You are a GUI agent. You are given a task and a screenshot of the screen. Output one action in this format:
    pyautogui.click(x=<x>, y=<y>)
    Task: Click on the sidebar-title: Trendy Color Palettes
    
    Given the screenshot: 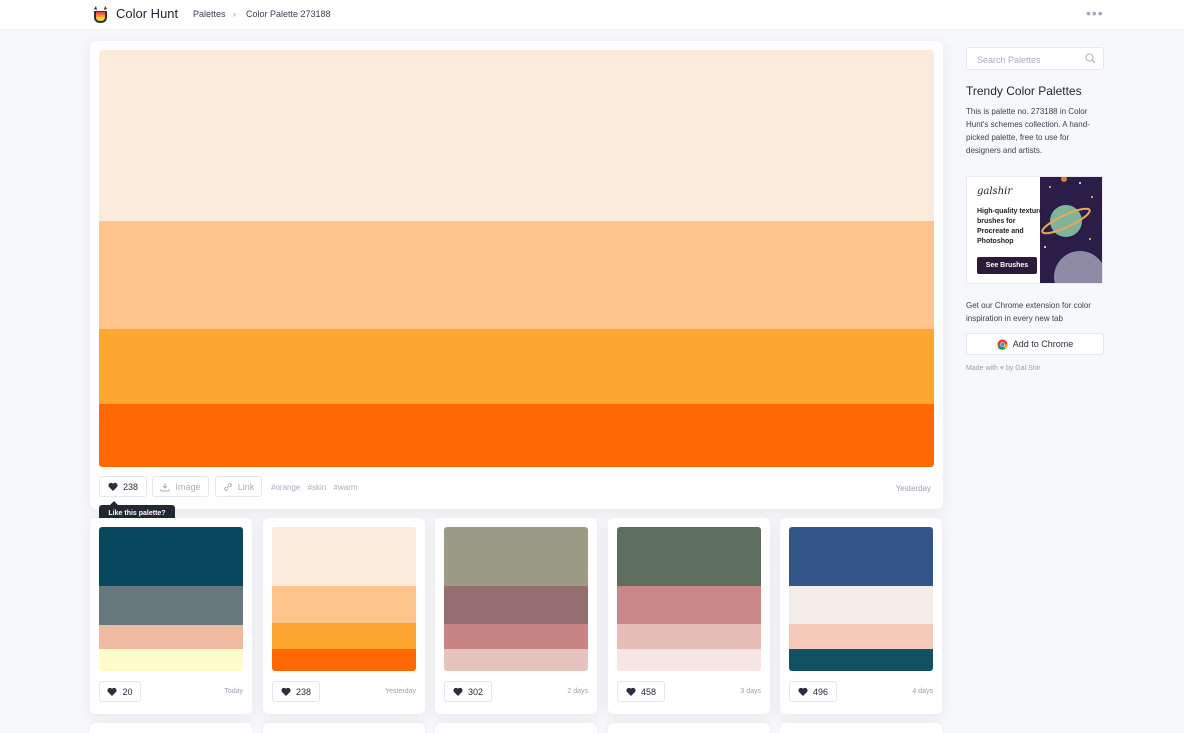 What is the action you would take?
    pyautogui.click(x=1024, y=91)
    